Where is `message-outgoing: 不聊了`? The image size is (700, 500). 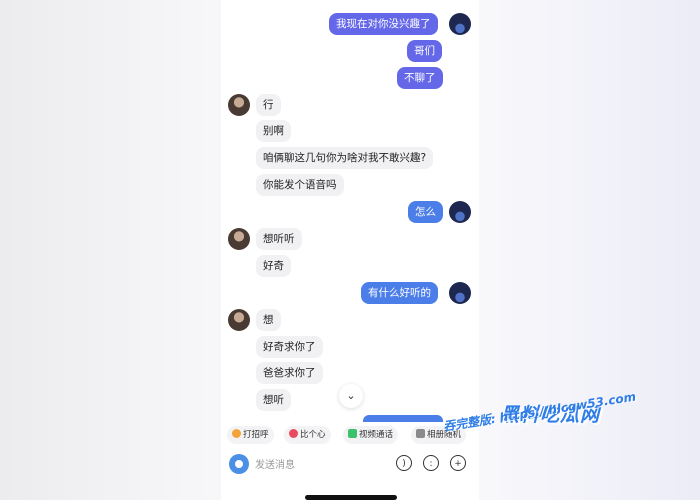
message-outgoing: 不聊了 is located at coordinates (420, 78).